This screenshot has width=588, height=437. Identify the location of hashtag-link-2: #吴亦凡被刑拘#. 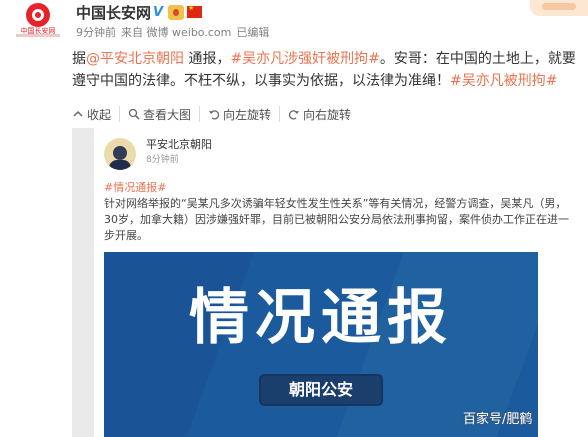
(503, 81).